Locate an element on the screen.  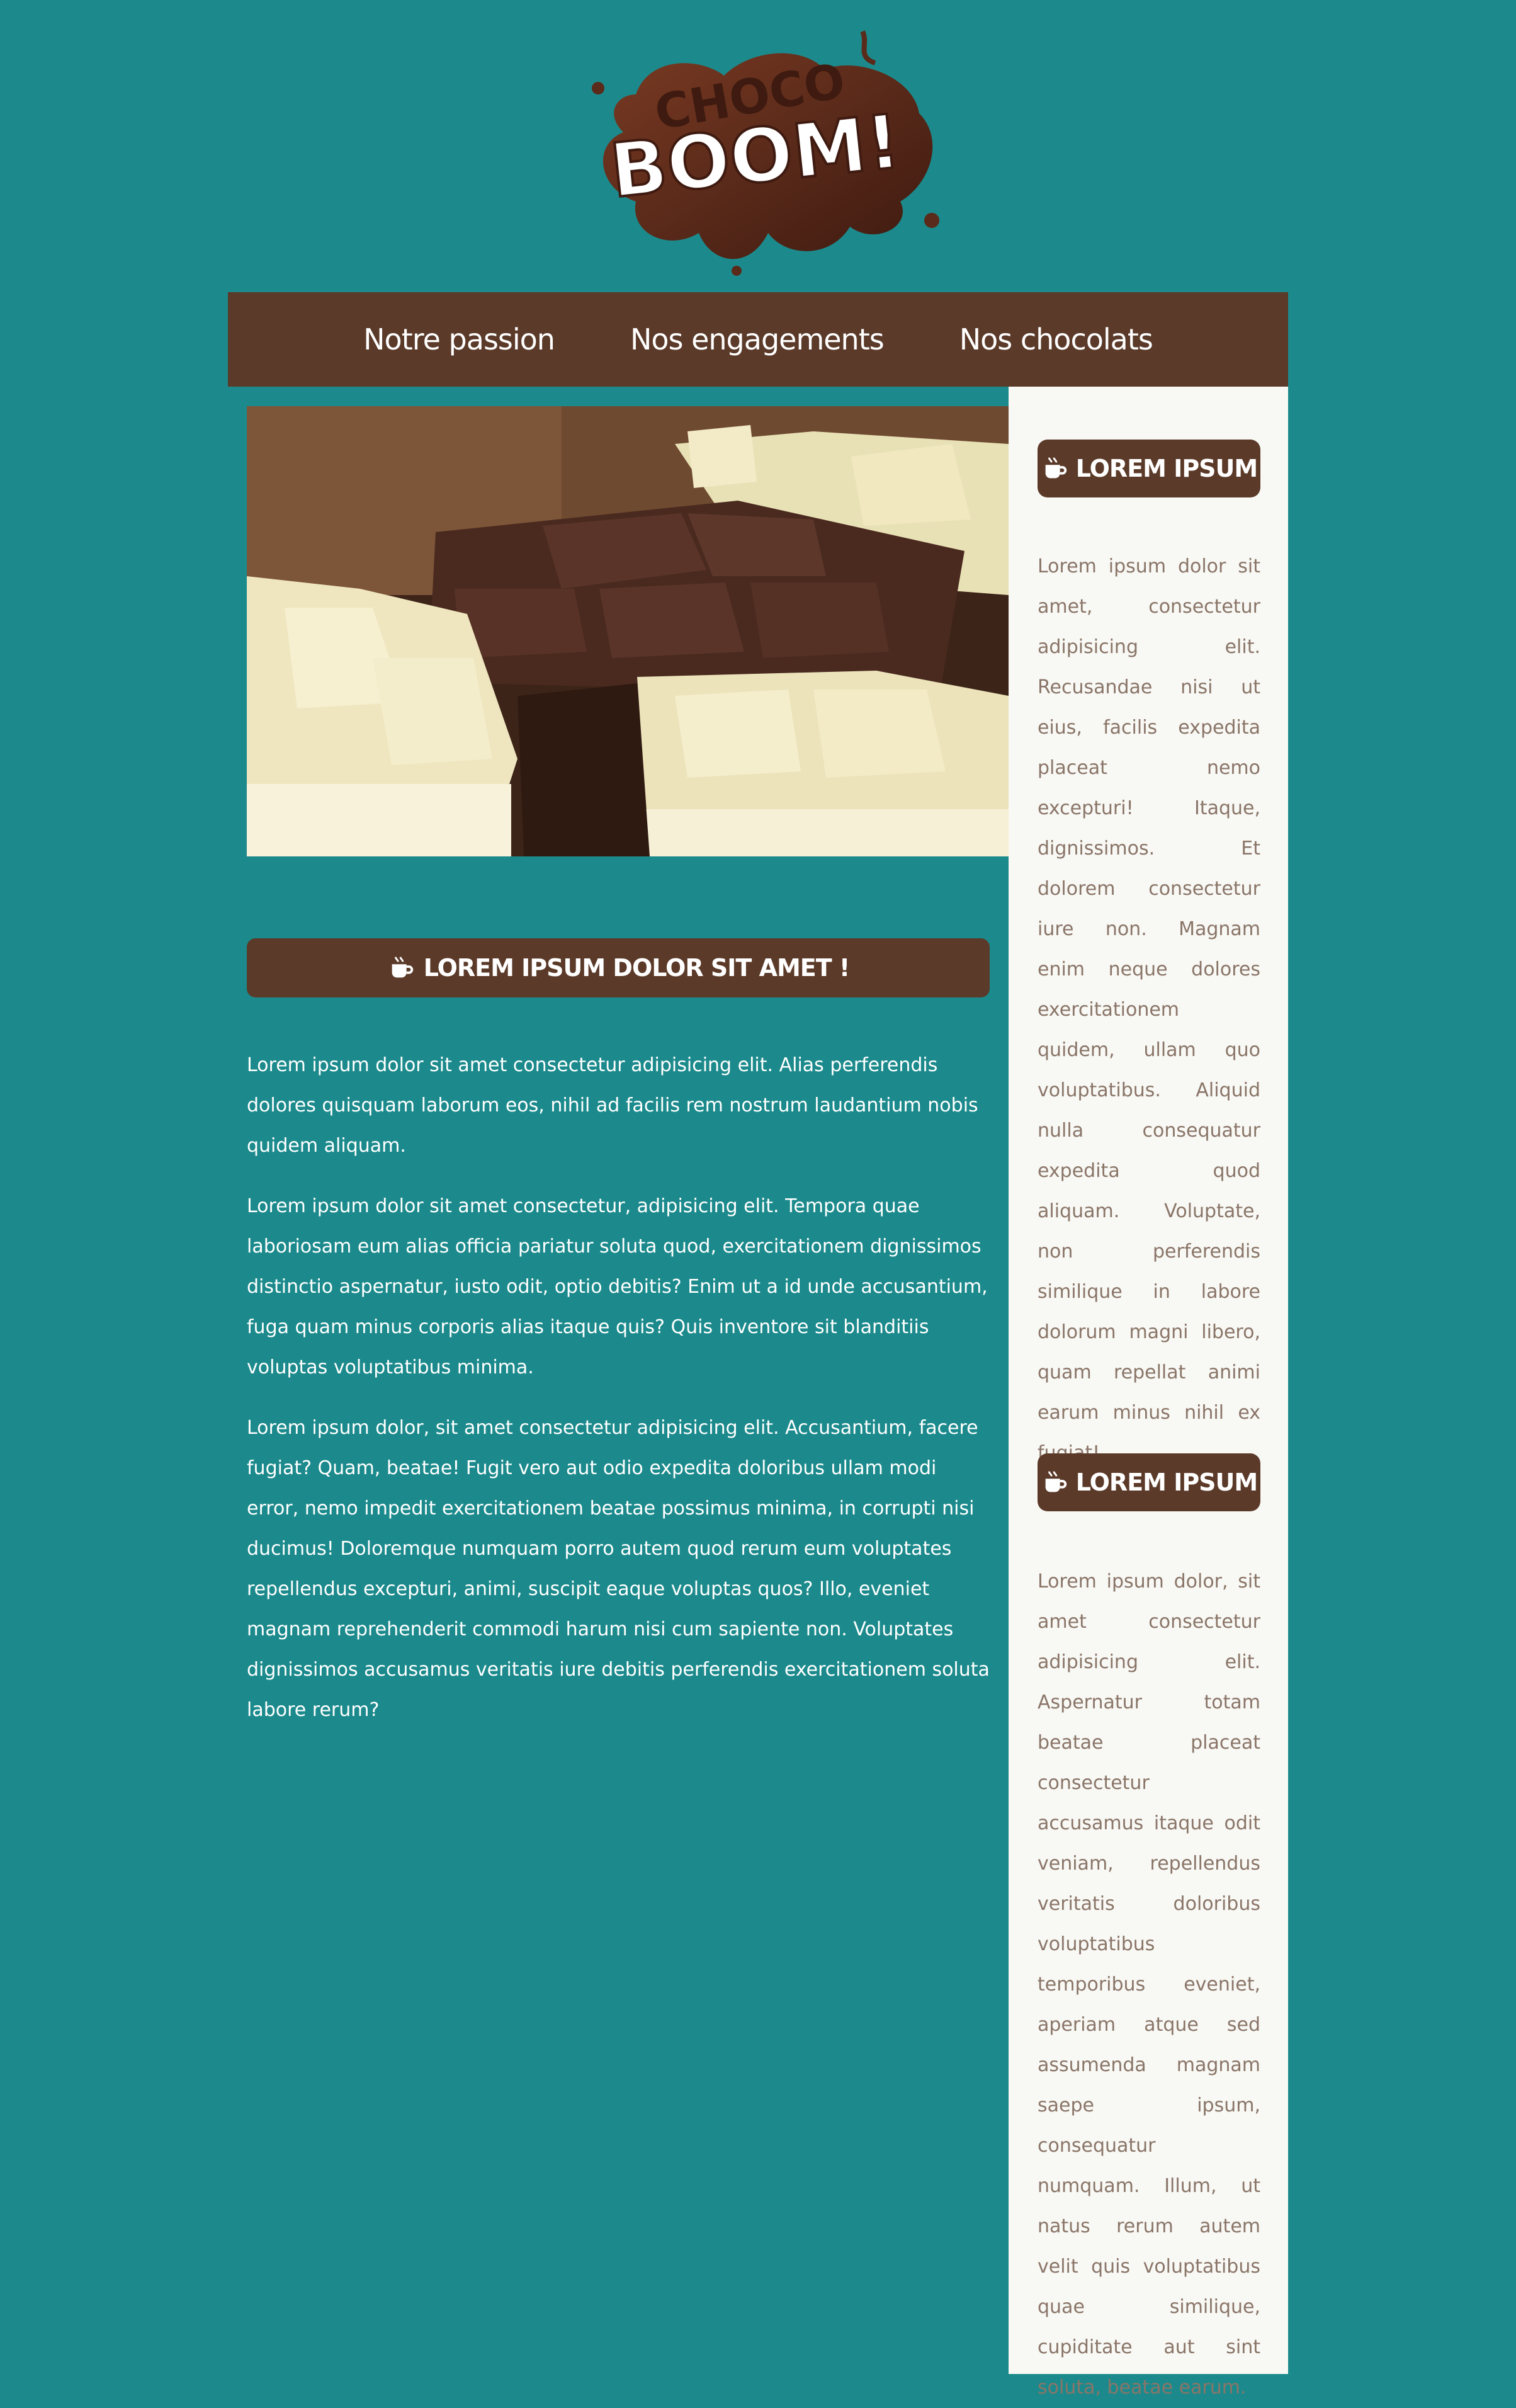
nav-link-nos-engagements: Nos engagements is located at coordinates (757, 339).